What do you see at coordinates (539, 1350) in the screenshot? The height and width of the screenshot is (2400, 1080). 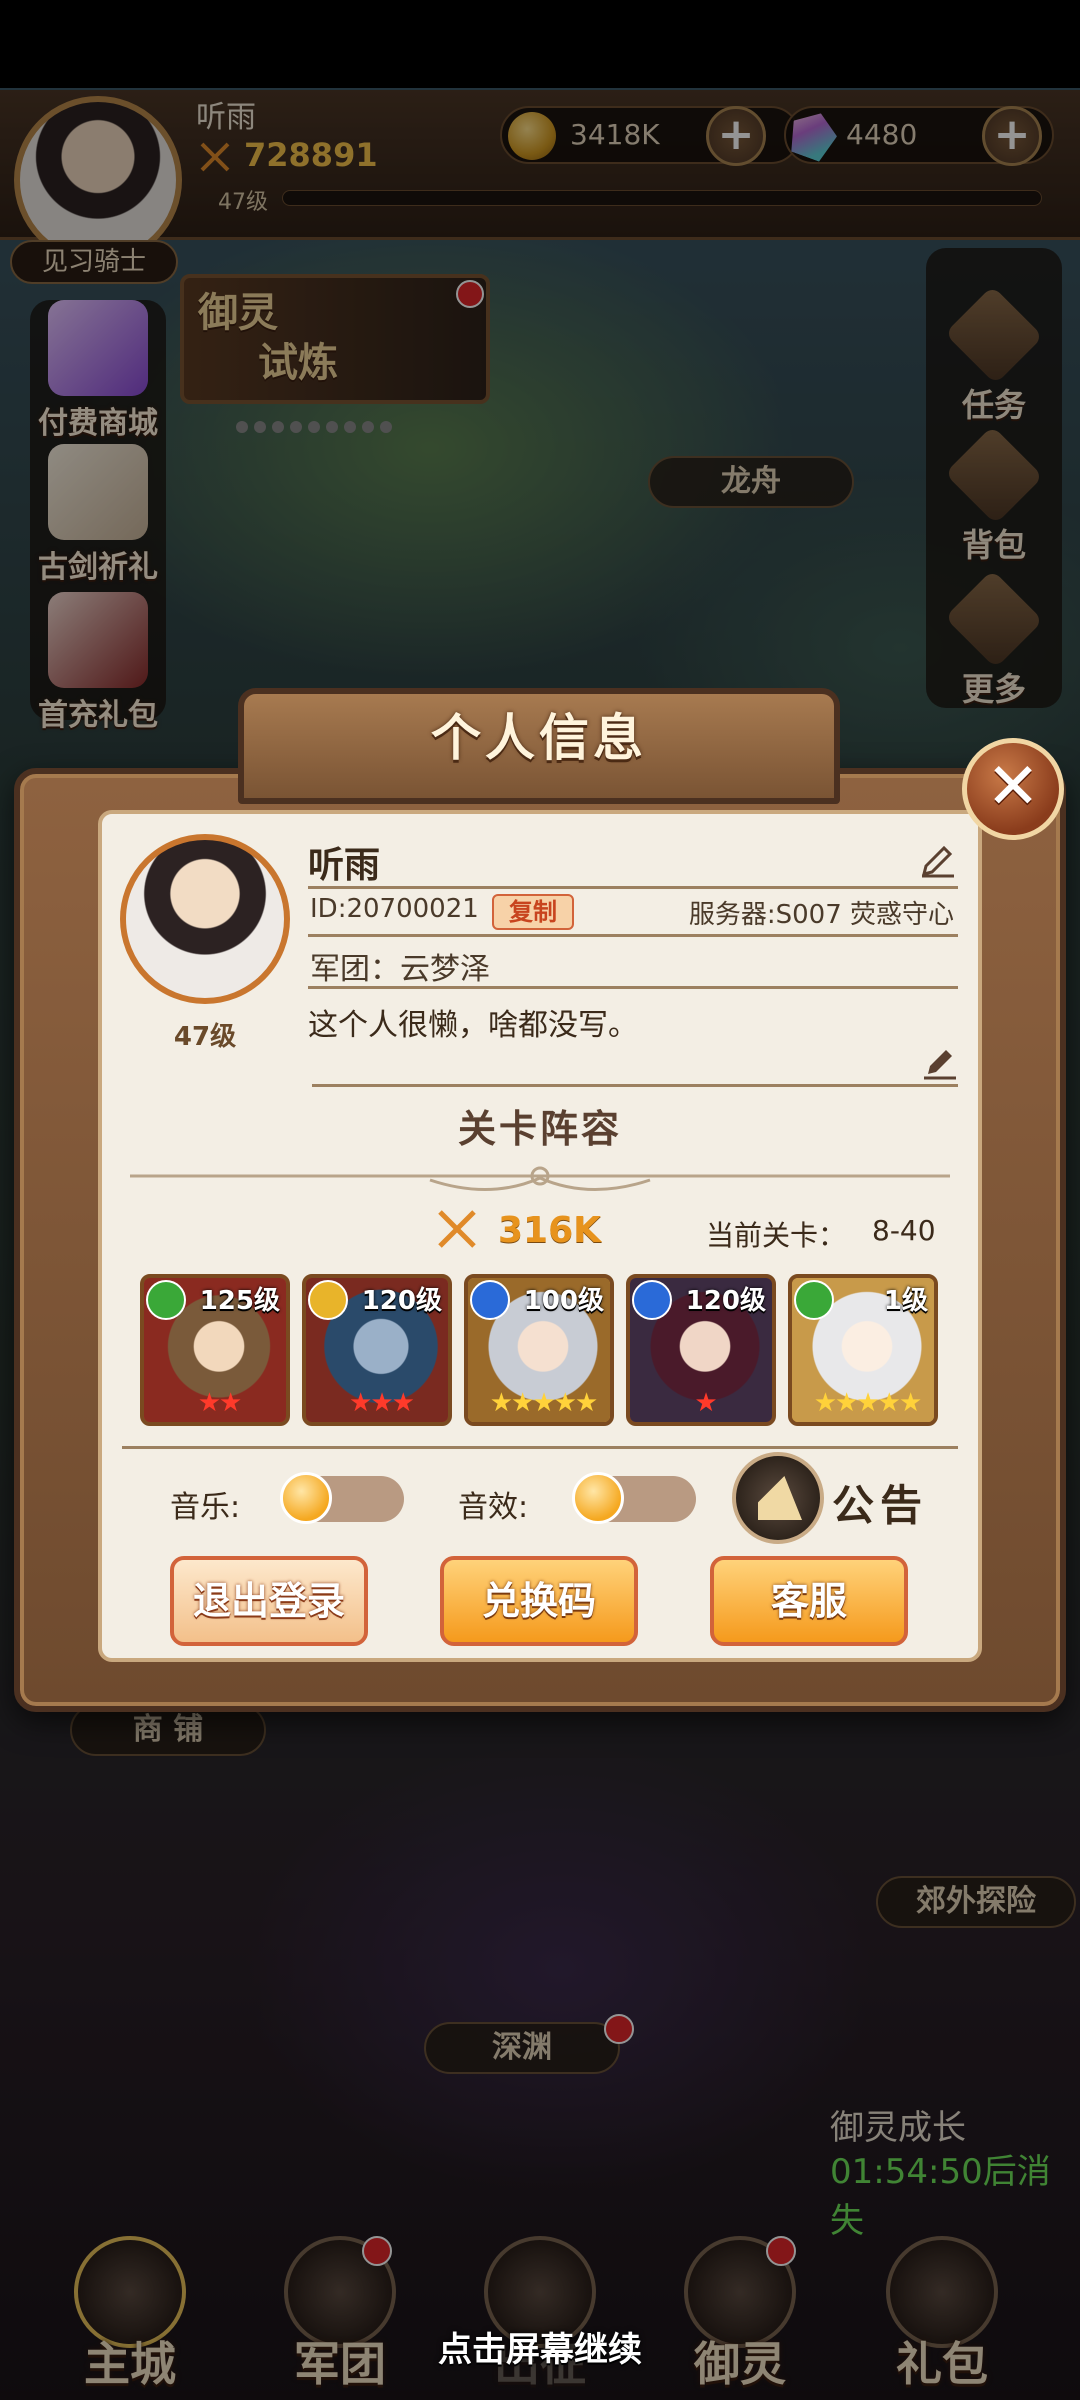 I see `hero-card: 100级 ★★★★★` at bounding box center [539, 1350].